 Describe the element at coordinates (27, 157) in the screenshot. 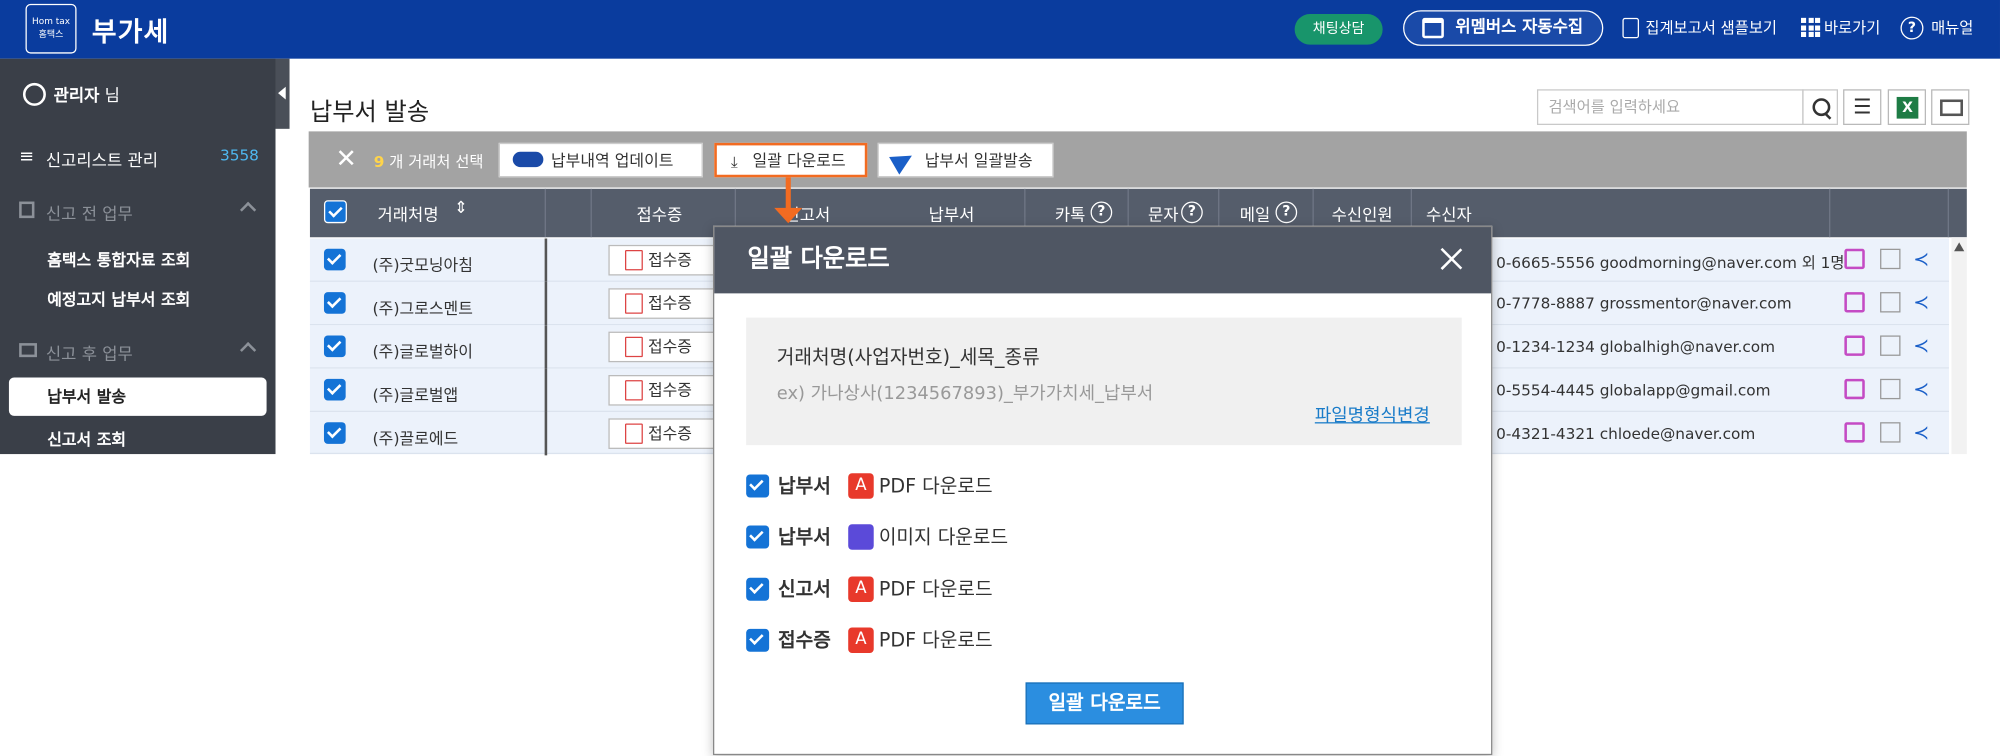

I see `list-icon: ≡` at that location.